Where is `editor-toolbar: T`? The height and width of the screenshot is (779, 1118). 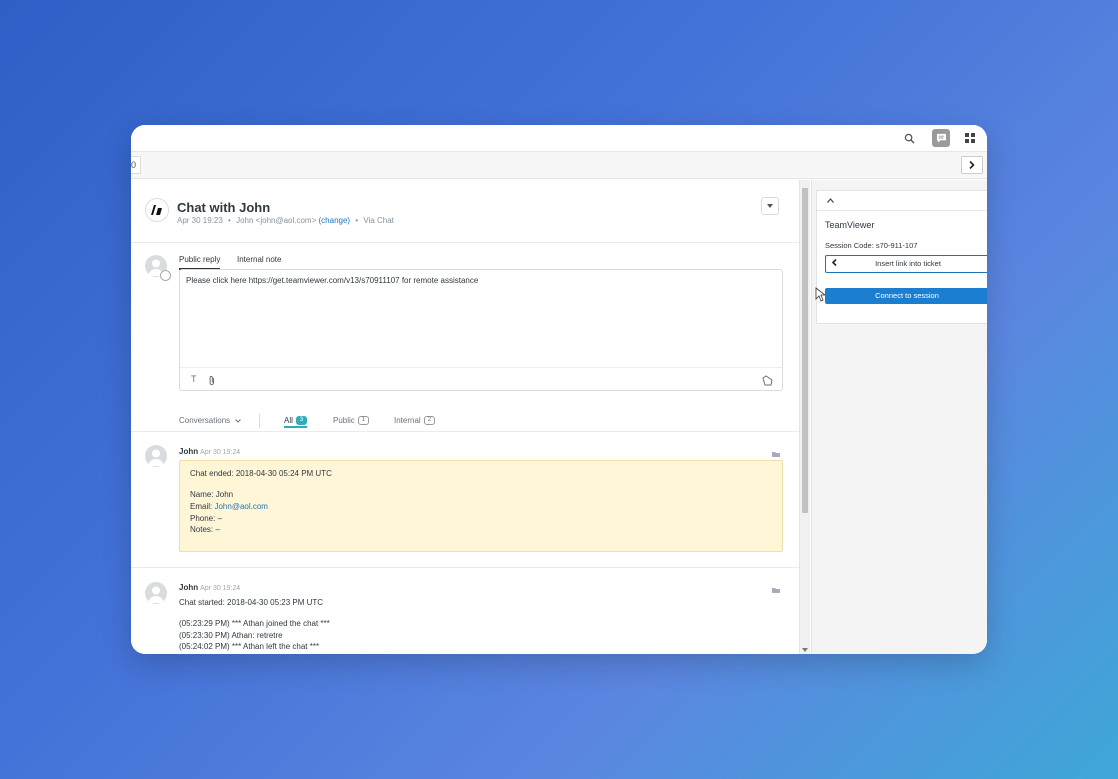
editor-toolbar: T is located at coordinates (481, 378).